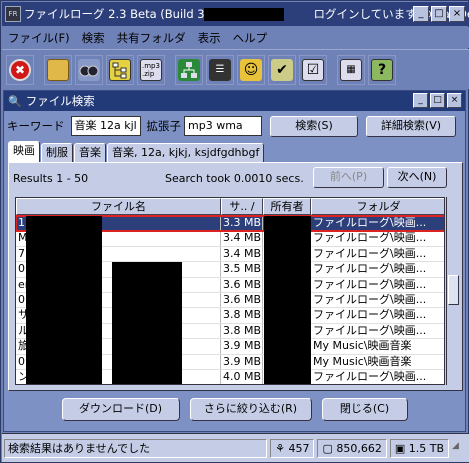  Describe the element at coordinates (39, 38) in the screenshot. I see `menu-file: ファイル(F)` at that location.